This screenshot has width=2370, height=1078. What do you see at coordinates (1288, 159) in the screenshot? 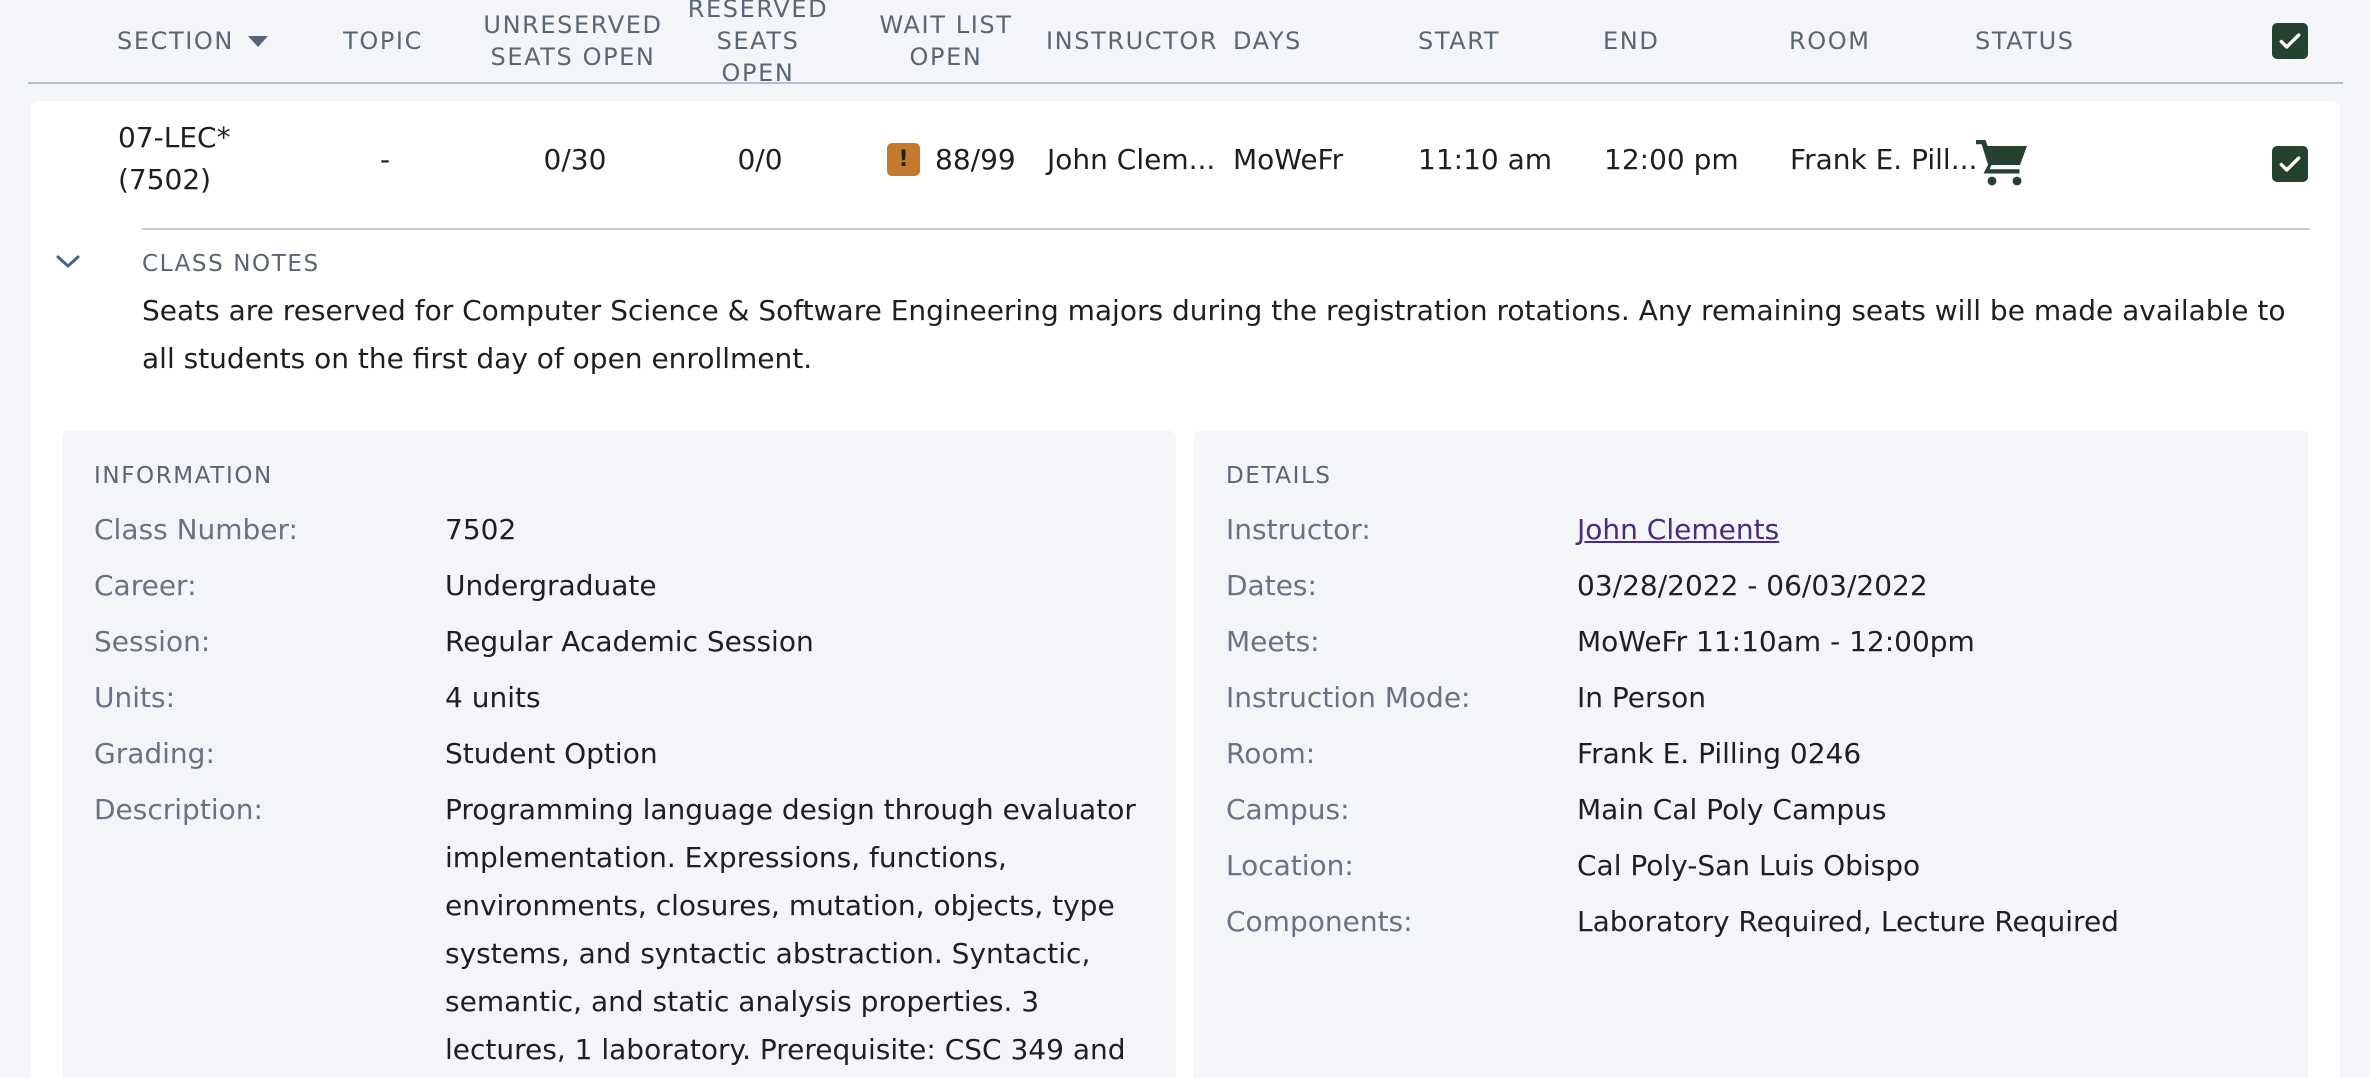
I see `days-cell: MoWeFr` at bounding box center [1288, 159].